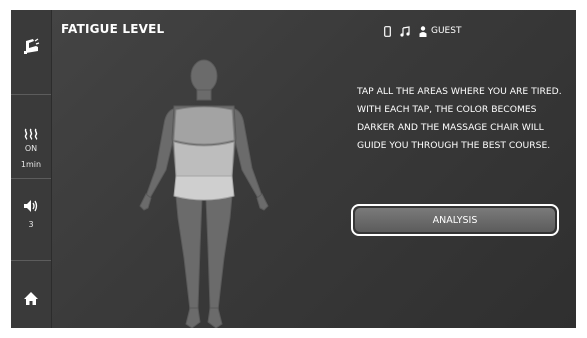  I want to click on heat-toggle-button: ON 1min, so click(31, 147).